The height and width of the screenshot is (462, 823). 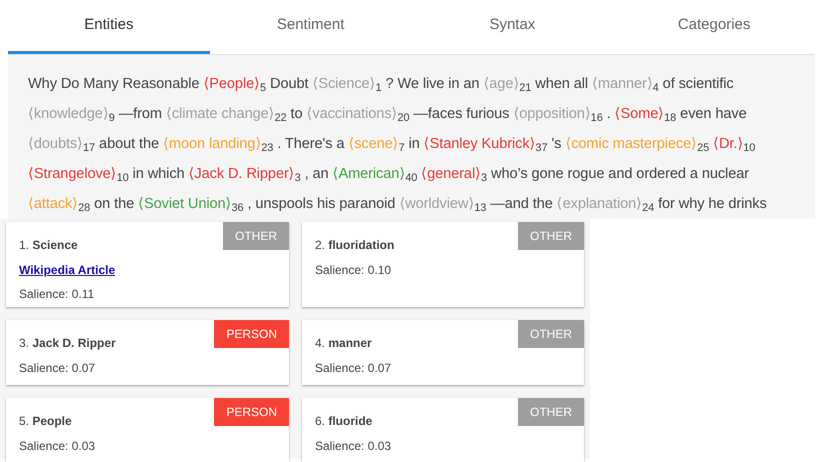 I want to click on salience-text: Salience: 0.11, so click(x=57, y=294).